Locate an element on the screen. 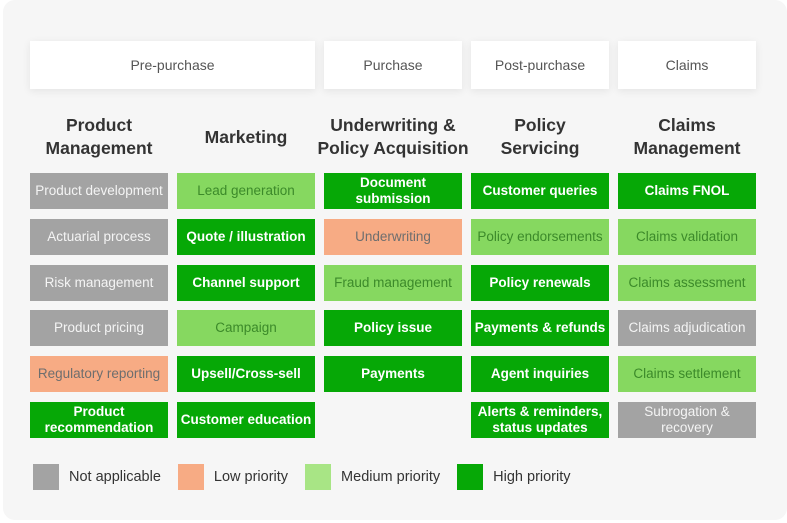 The width and height of the screenshot is (787, 523). capability-label: Product recommendation is located at coordinates (99, 419).